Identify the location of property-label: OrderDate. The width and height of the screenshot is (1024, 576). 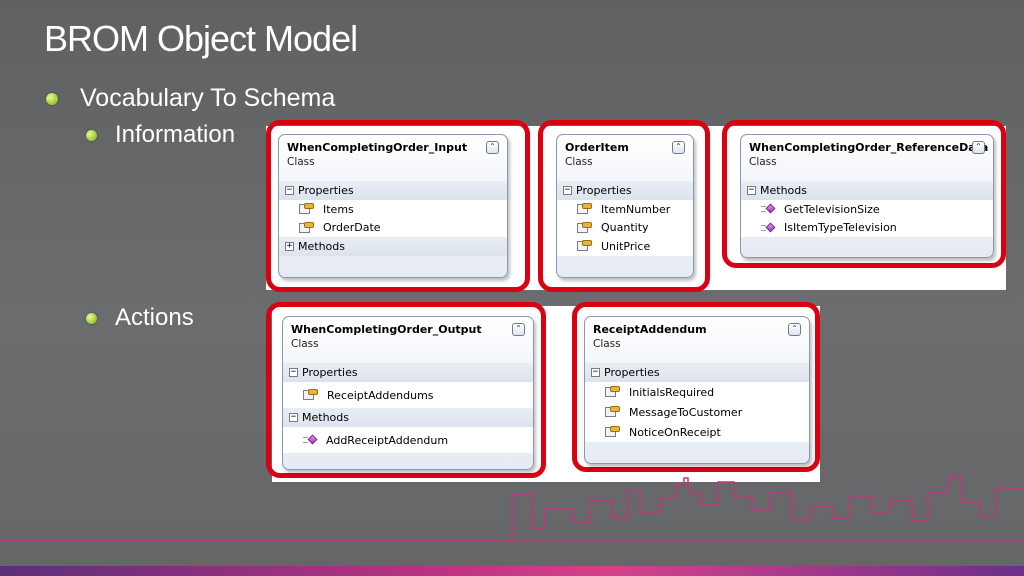
(352, 228).